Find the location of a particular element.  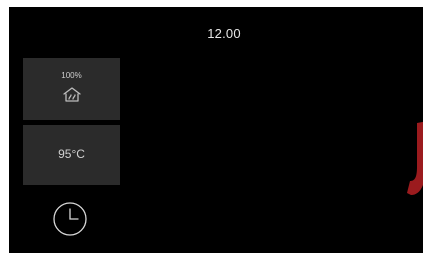

clock-icon is located at coordinates (70, 219).